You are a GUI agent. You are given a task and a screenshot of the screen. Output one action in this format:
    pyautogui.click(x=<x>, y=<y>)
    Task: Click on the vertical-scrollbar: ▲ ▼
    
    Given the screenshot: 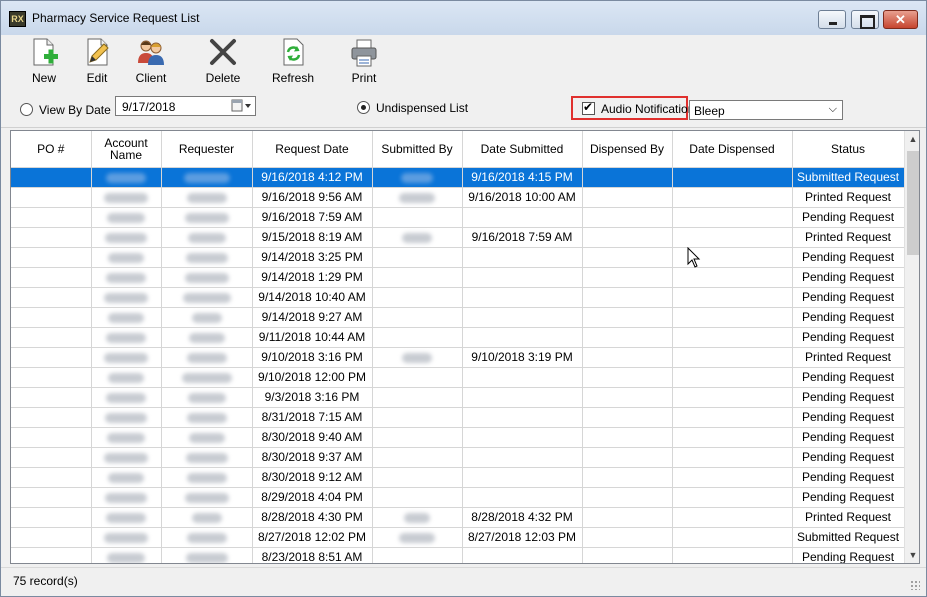 What is the action you would take?
    pyautogui.click(x=911, y=347)
    